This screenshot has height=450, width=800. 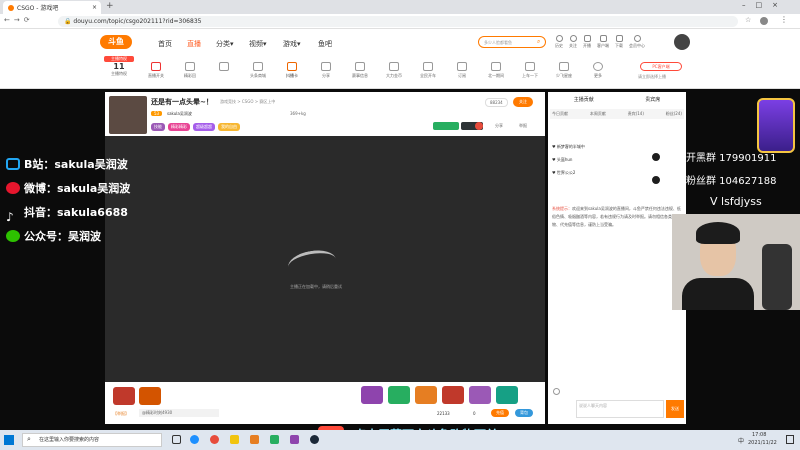 I want to click on url-field: 🔒 douyu.com/topic/csgo202111?rid=306835, so click(x=398, y=21).